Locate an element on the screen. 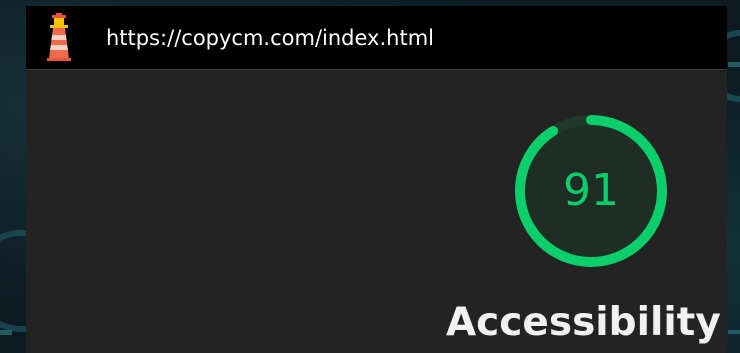 The image size is (740, 353). gauge-score-value: 91 is located at coordinates (591, 190).